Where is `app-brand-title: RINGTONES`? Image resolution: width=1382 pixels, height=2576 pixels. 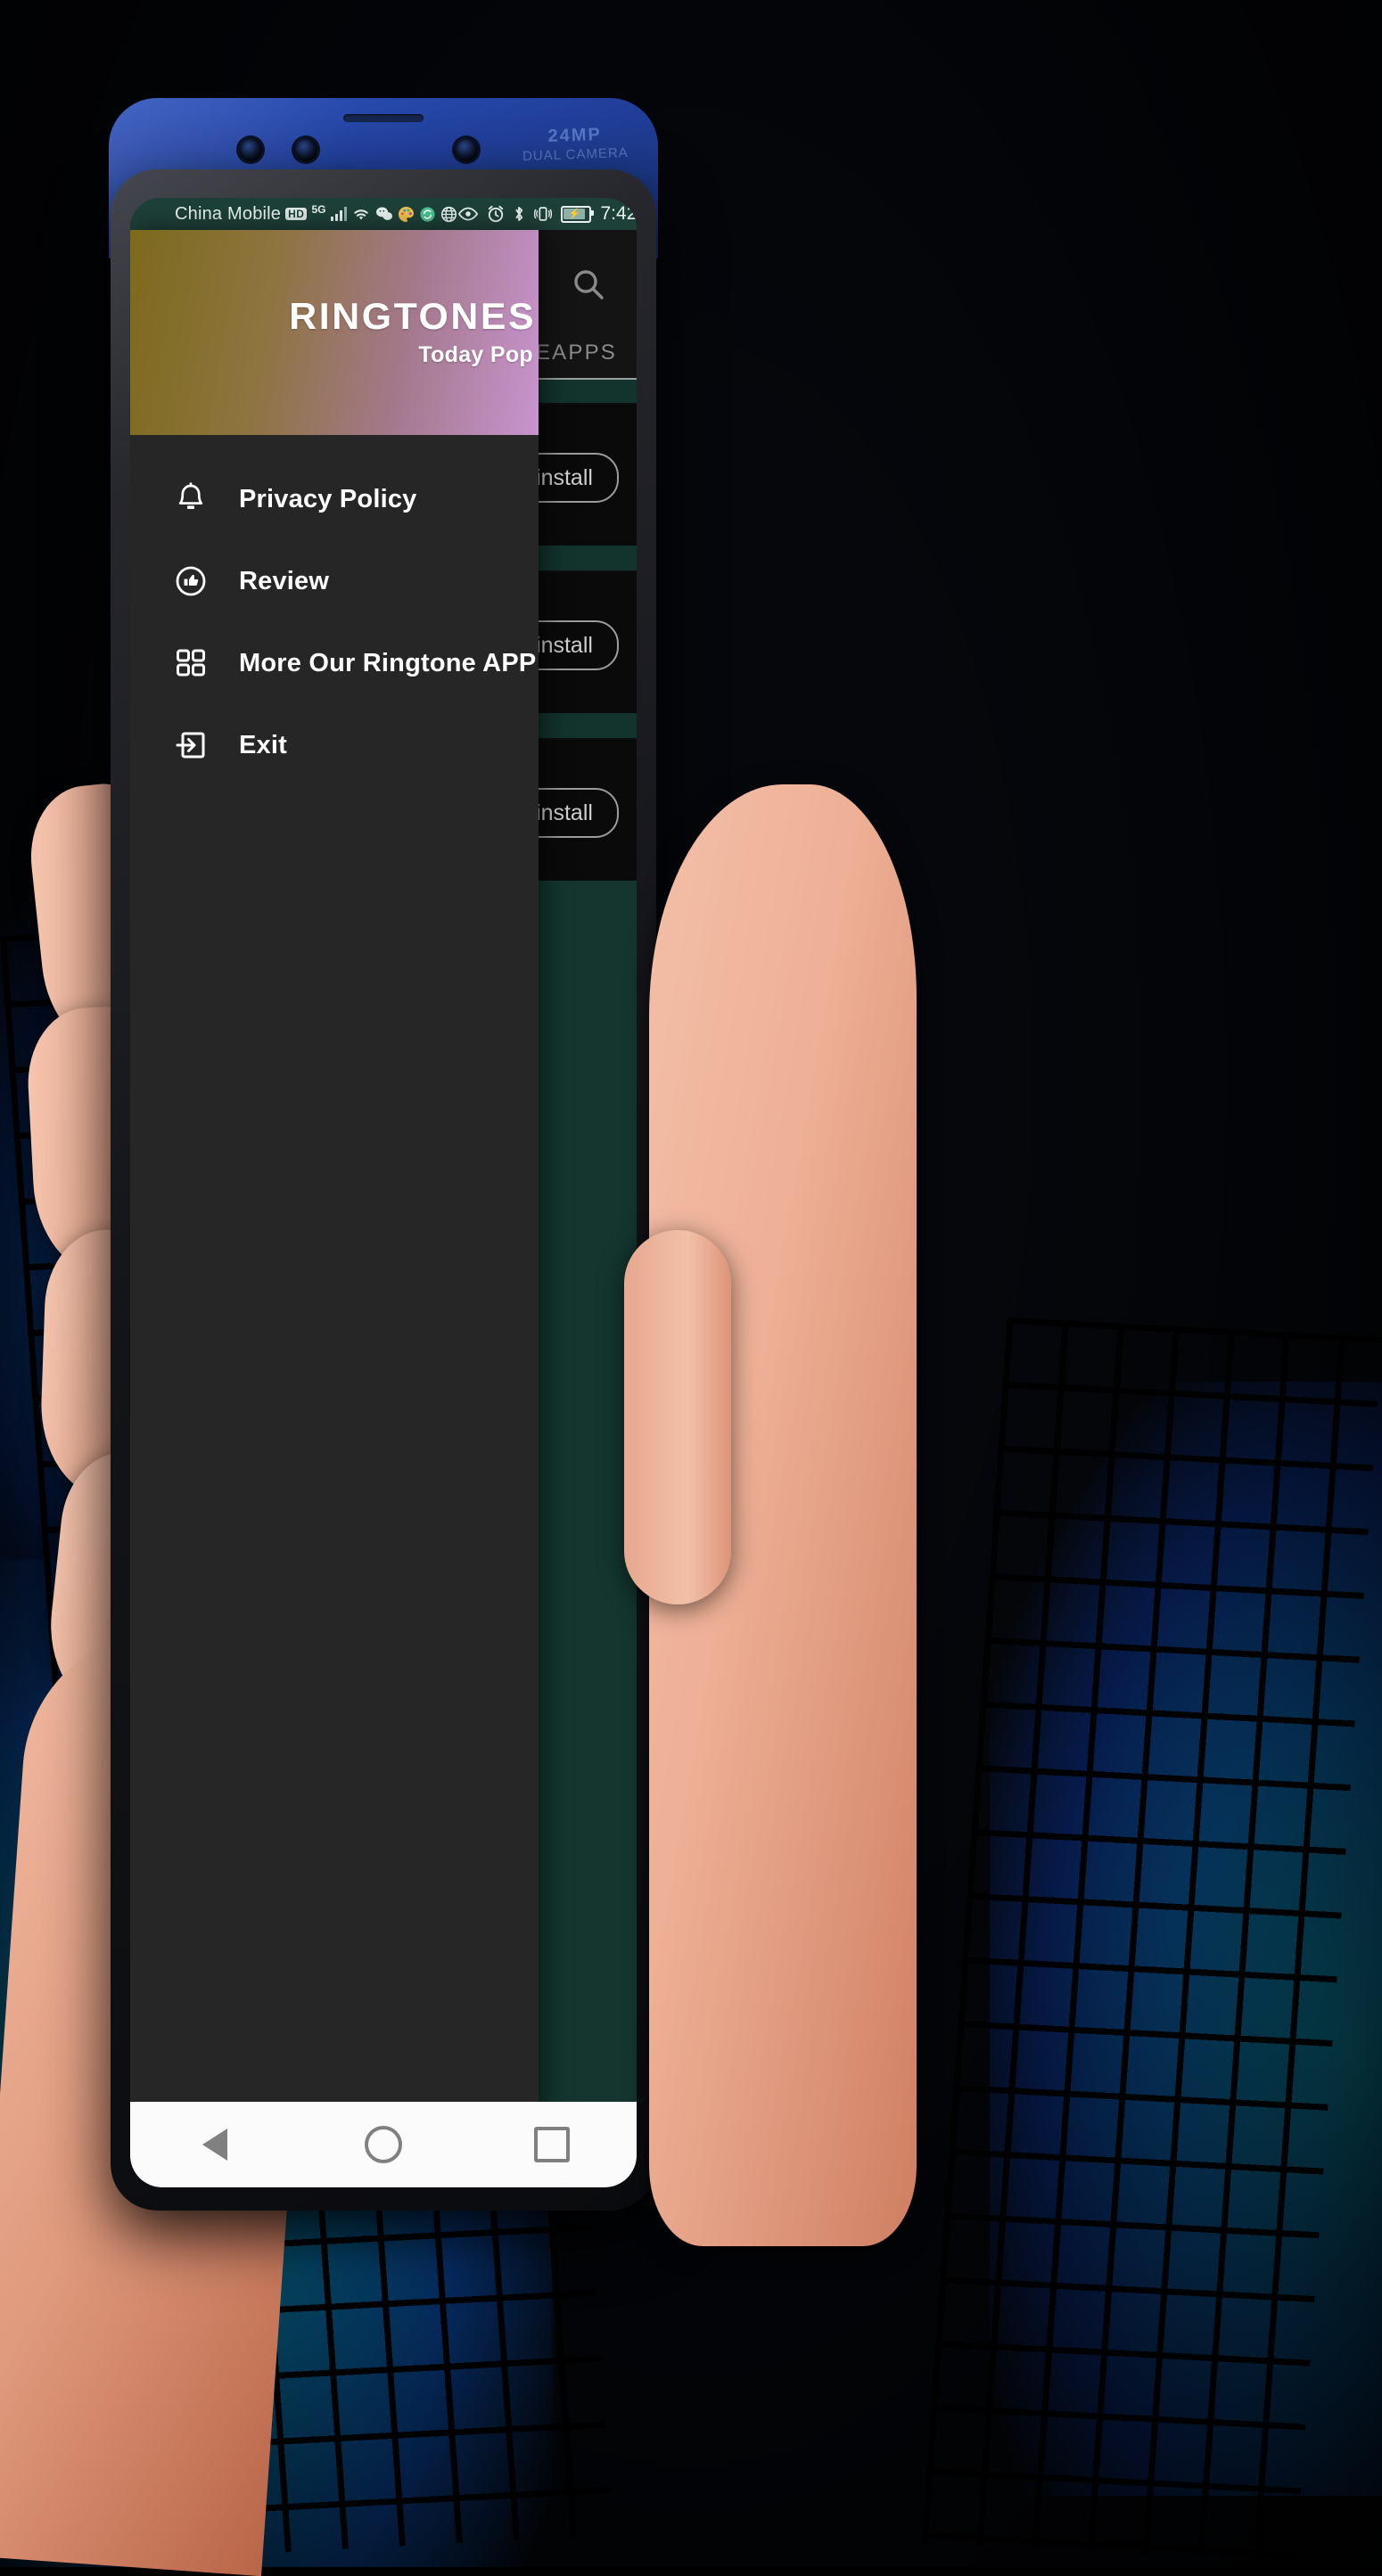 app-brand-title: RINGTONES is located at coordinates (412, 316).